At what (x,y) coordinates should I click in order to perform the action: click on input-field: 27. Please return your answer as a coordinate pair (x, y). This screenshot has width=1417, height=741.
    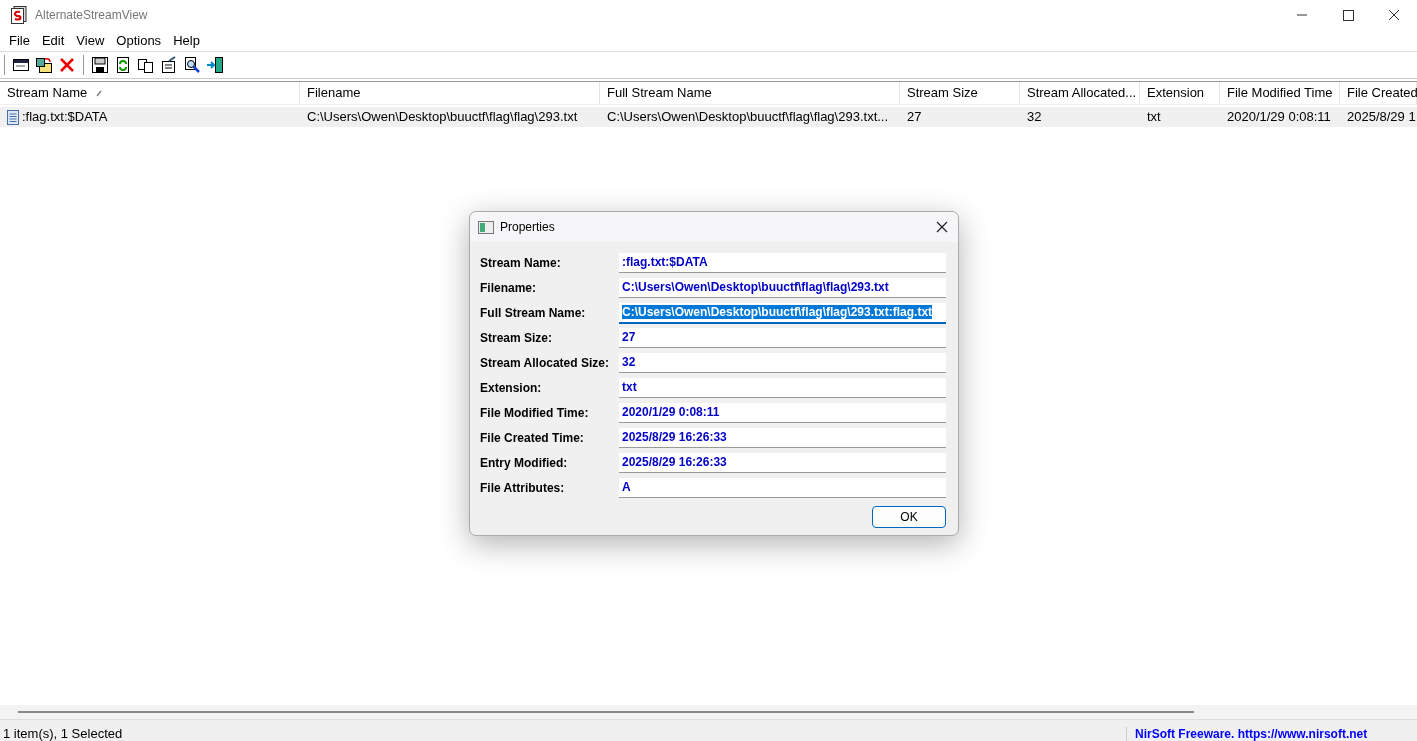
    Looking at the image, I should click on (782, 338).